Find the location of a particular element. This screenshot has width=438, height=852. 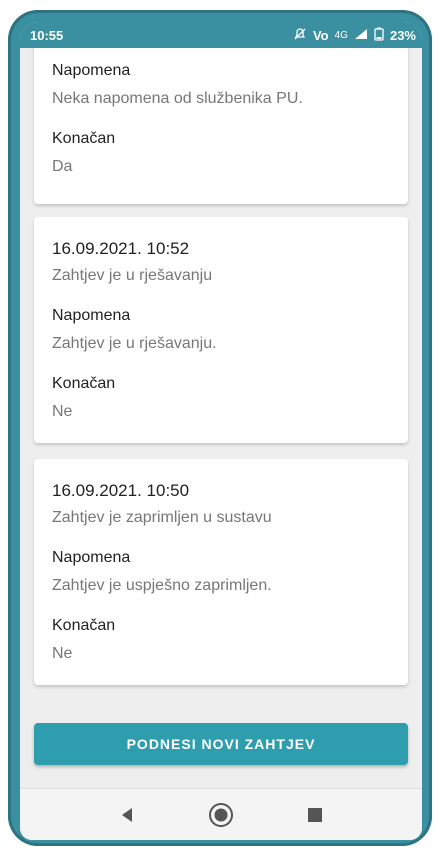

submit-new-request-button: PODNESI NOVI ZAHTJEV is located at coordinates (221, 744).